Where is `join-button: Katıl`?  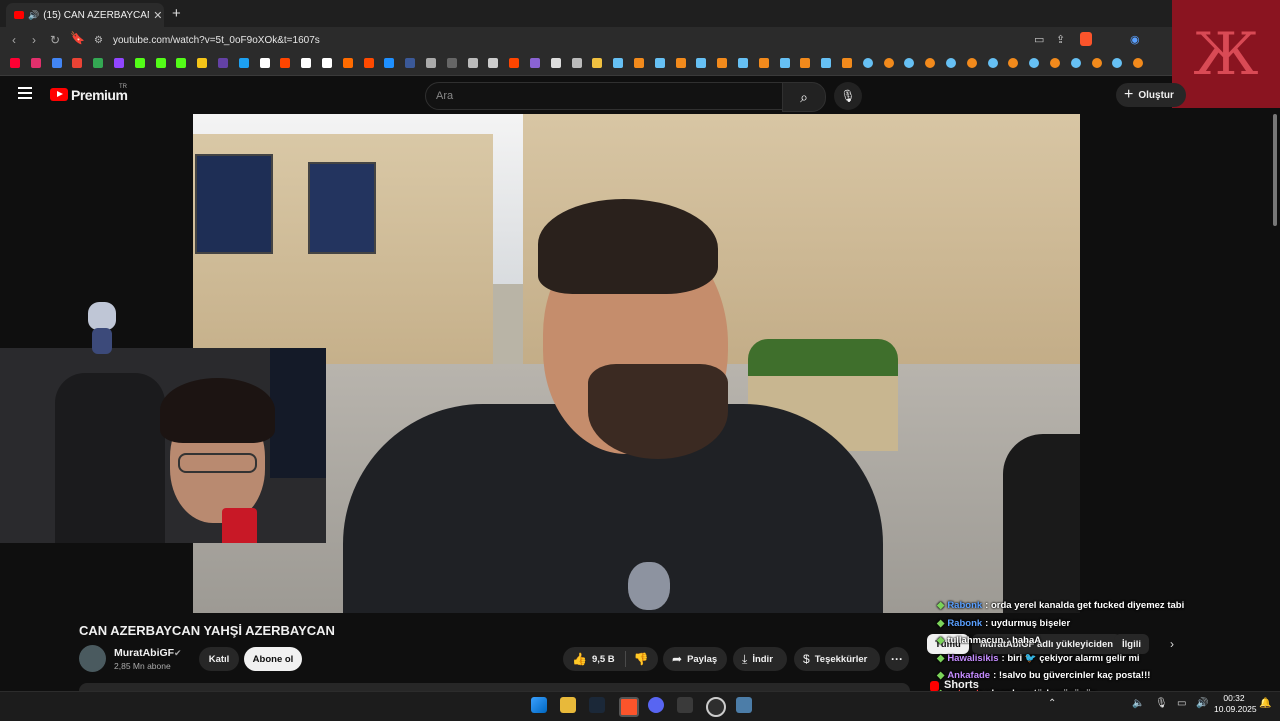 join-button: Katıl is located at coordinates (219, 659).